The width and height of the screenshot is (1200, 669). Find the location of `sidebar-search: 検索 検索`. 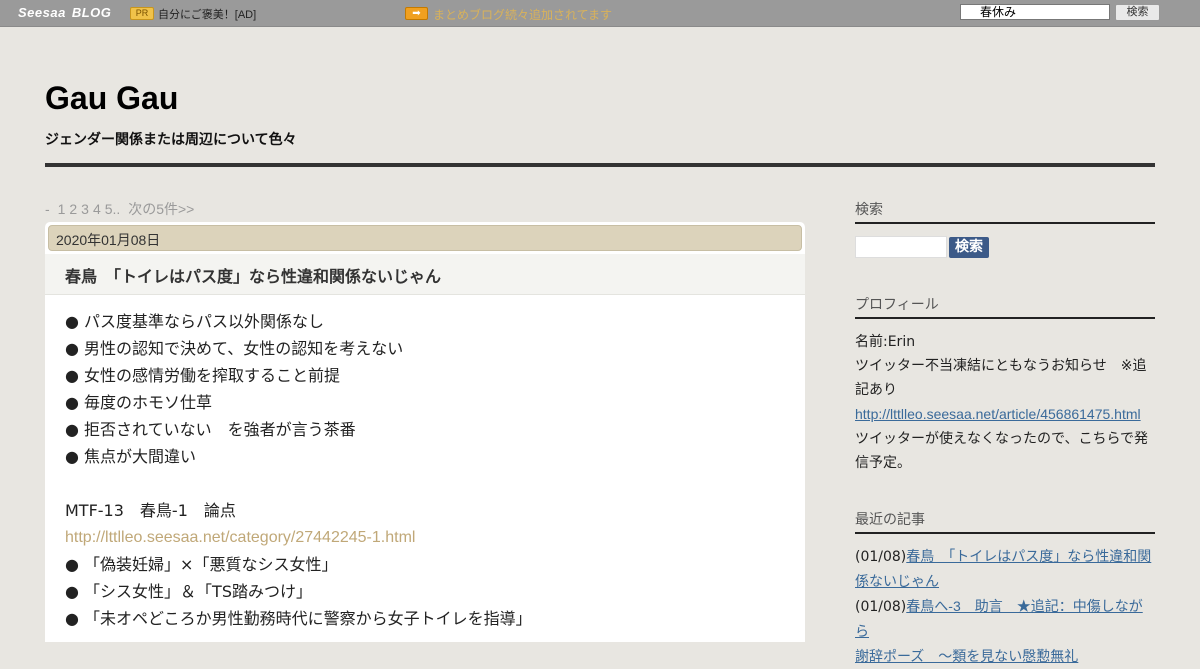

sidebar-search: 検索 検索 is located at coordinates (1005, 229).